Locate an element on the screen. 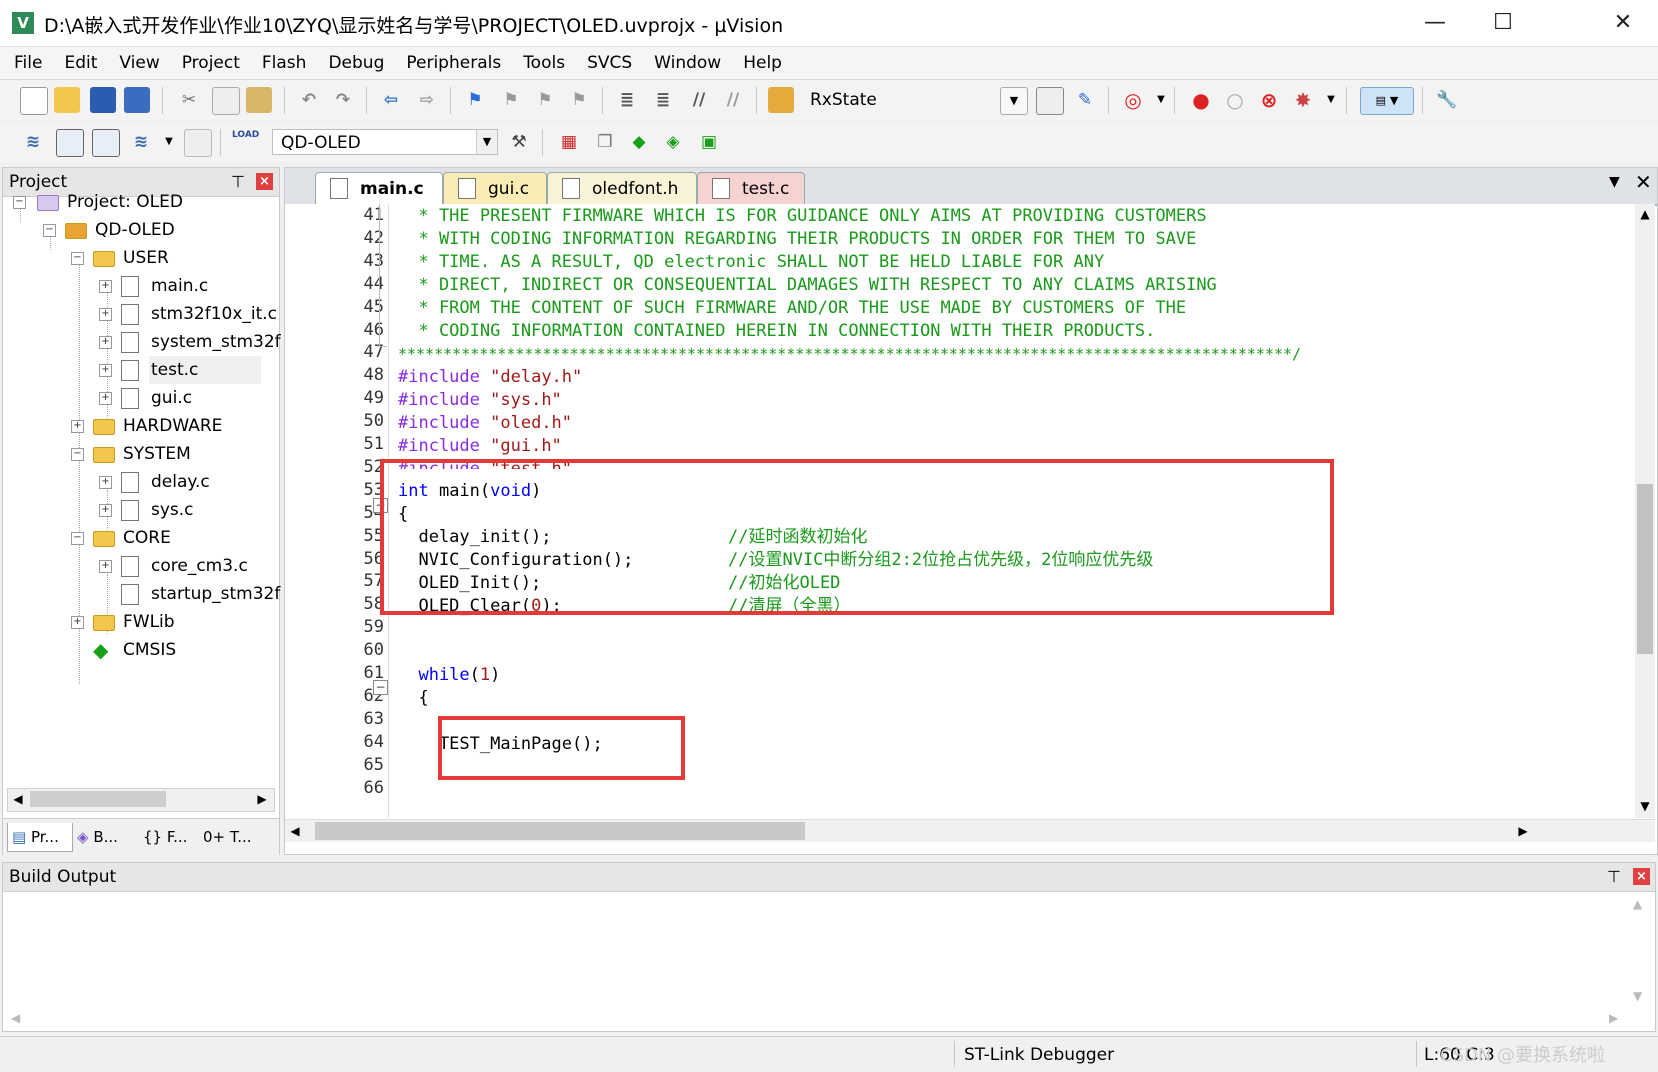  comment-icon: // is located at coordinates (699, 100).